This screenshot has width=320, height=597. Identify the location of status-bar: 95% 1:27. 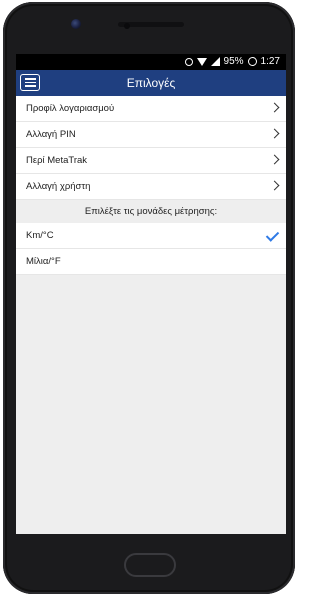
(151, 62).